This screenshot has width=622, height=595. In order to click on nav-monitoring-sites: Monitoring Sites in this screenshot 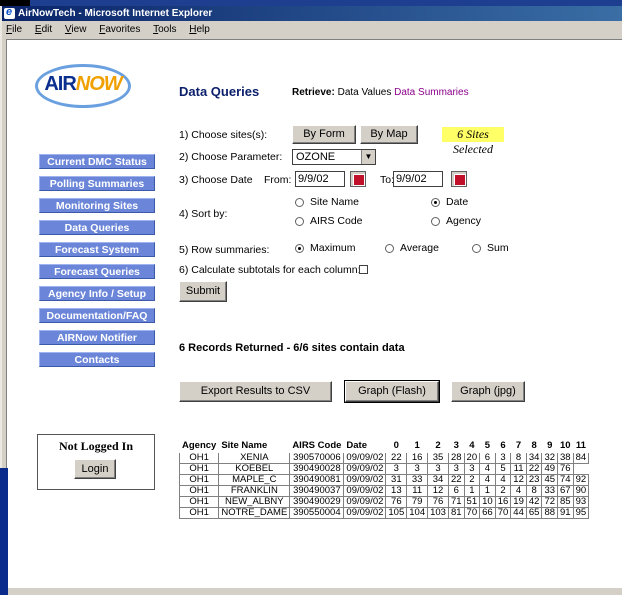, I will do `click(97, 205)`.